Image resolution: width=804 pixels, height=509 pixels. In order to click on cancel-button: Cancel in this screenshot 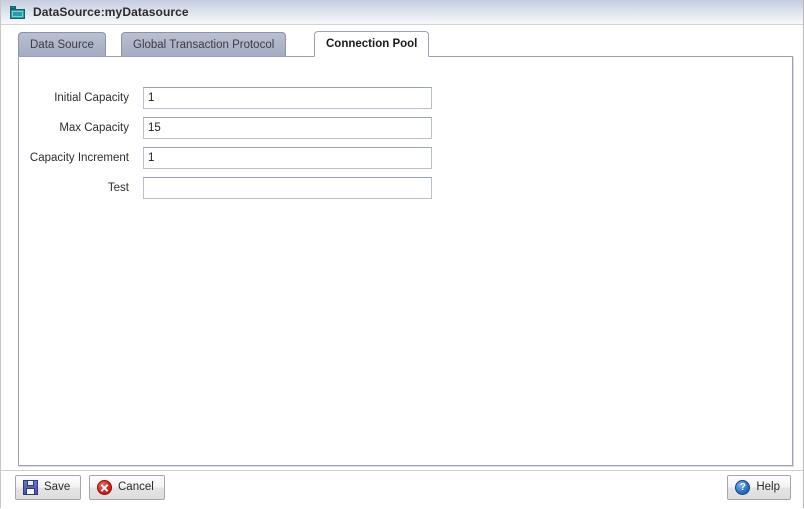, I will do `click(127, 487)`.